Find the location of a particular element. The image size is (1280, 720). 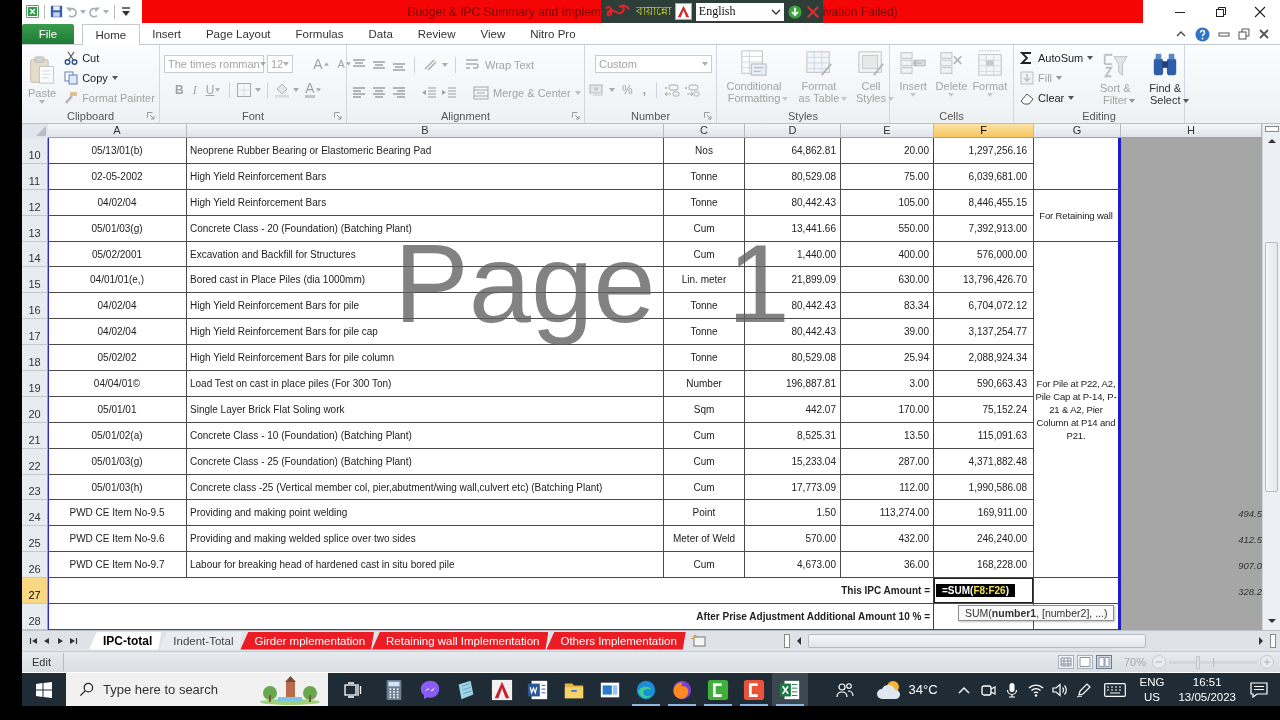

row-header: 28 is located at coordinates (35, 617).